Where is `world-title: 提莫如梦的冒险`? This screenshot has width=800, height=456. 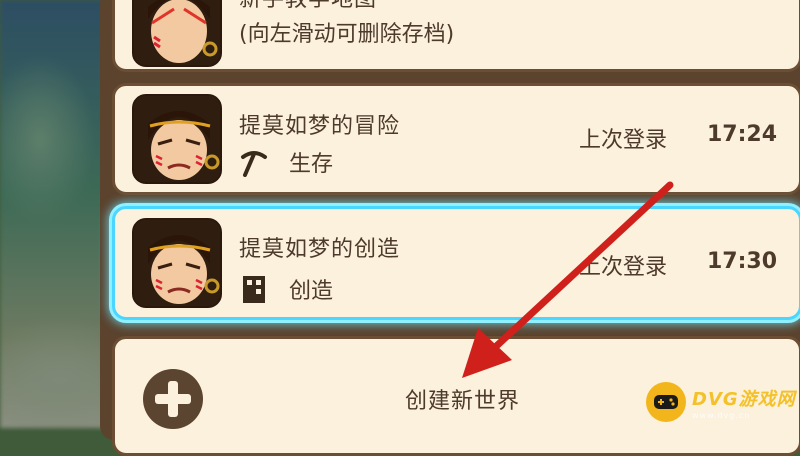 world-title: 提莫如梦的冒险 is located at coordinates (320, 126).